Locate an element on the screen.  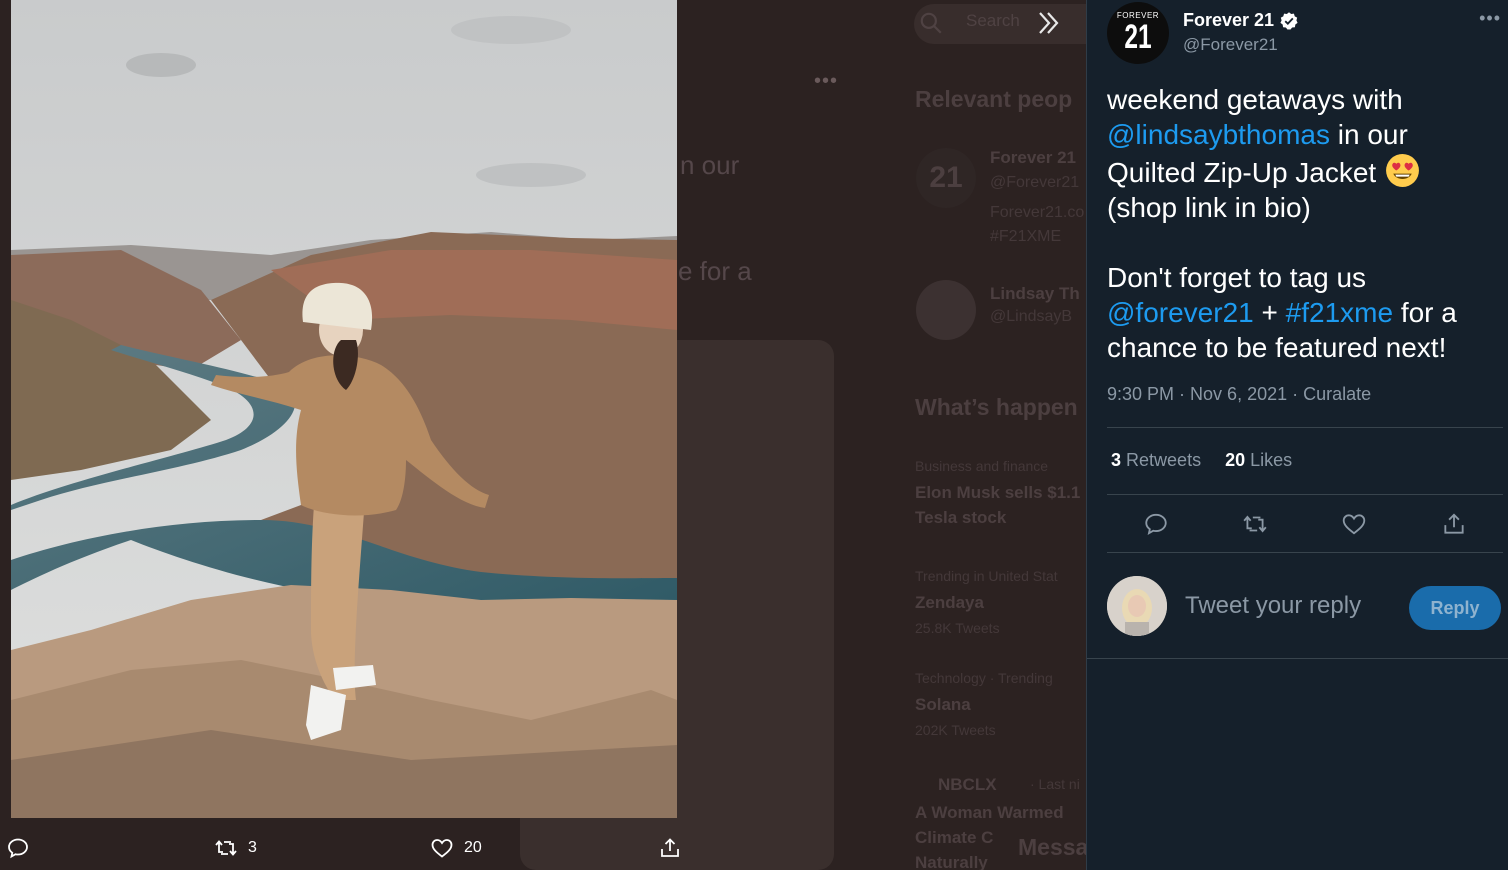
trend-title: Zendaya is located at coordinates (949, 602).